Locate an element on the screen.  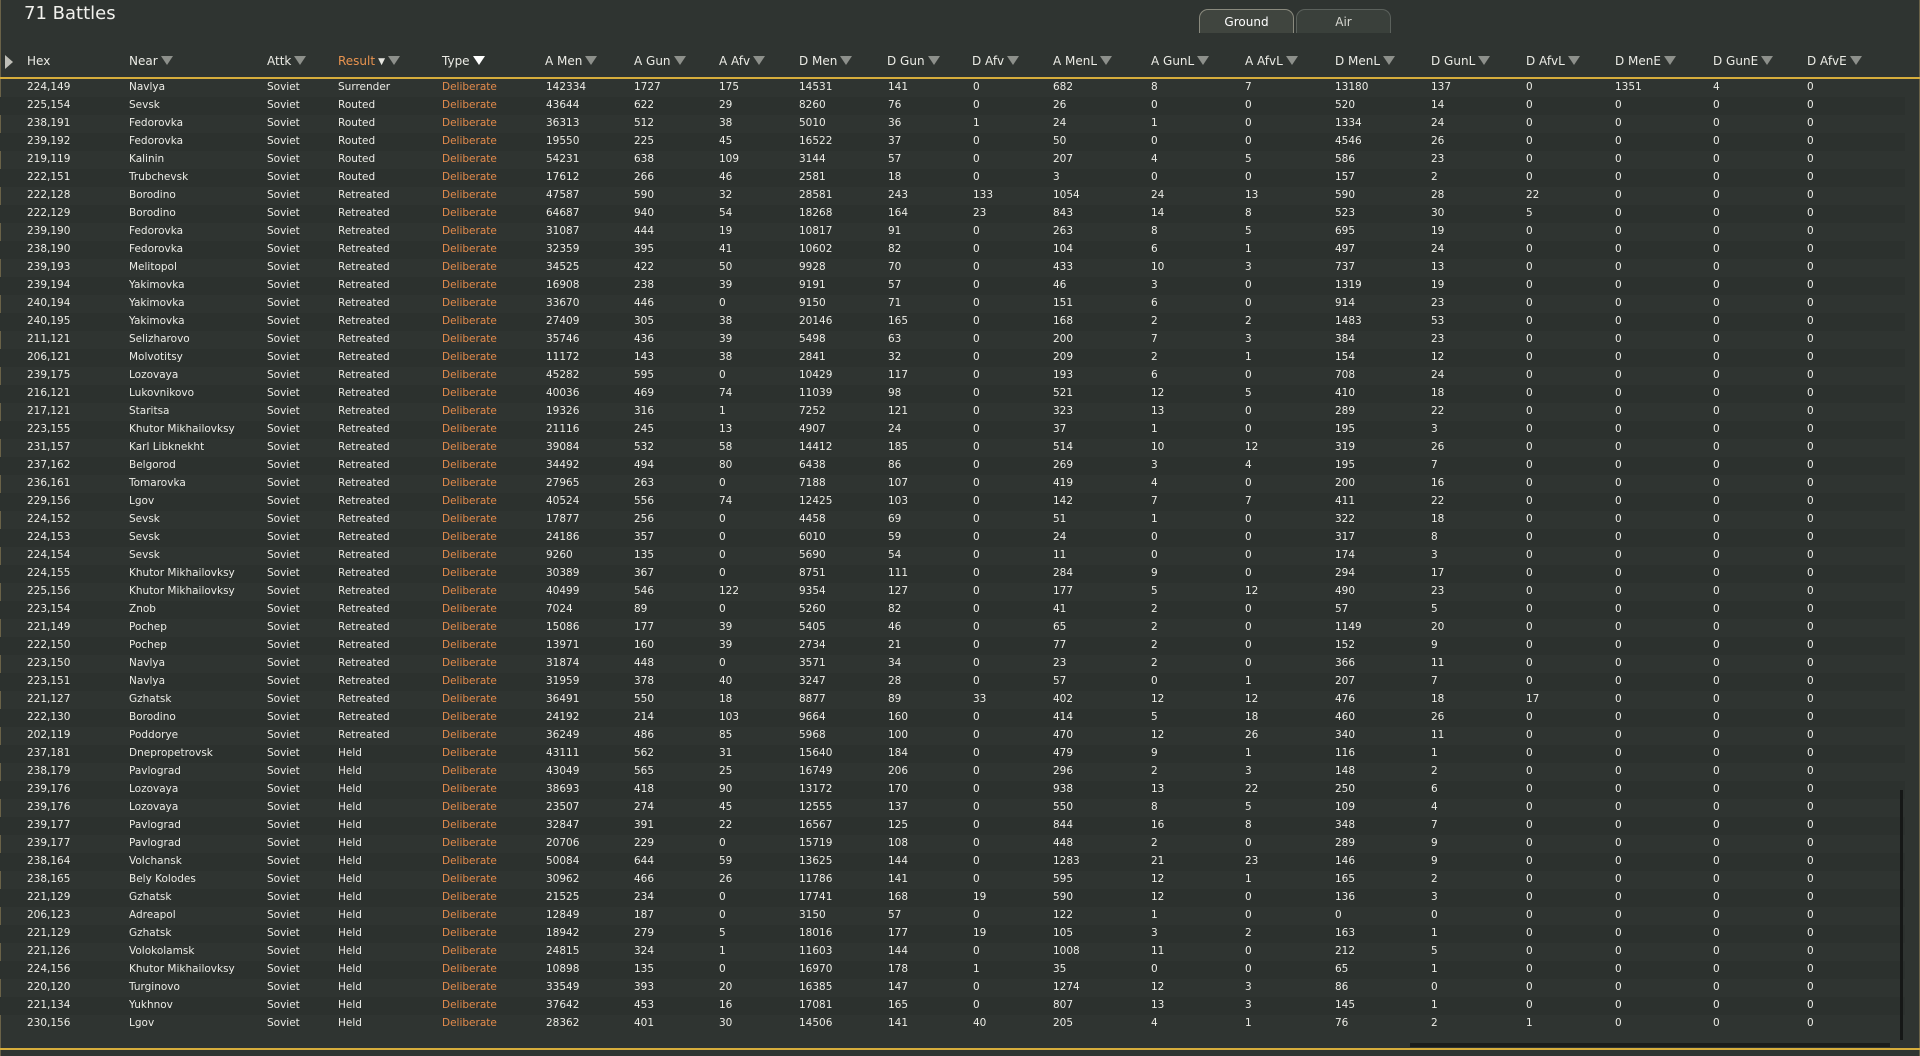
vertical-scrollbar-thumb is located at coordinates (1901, 915).